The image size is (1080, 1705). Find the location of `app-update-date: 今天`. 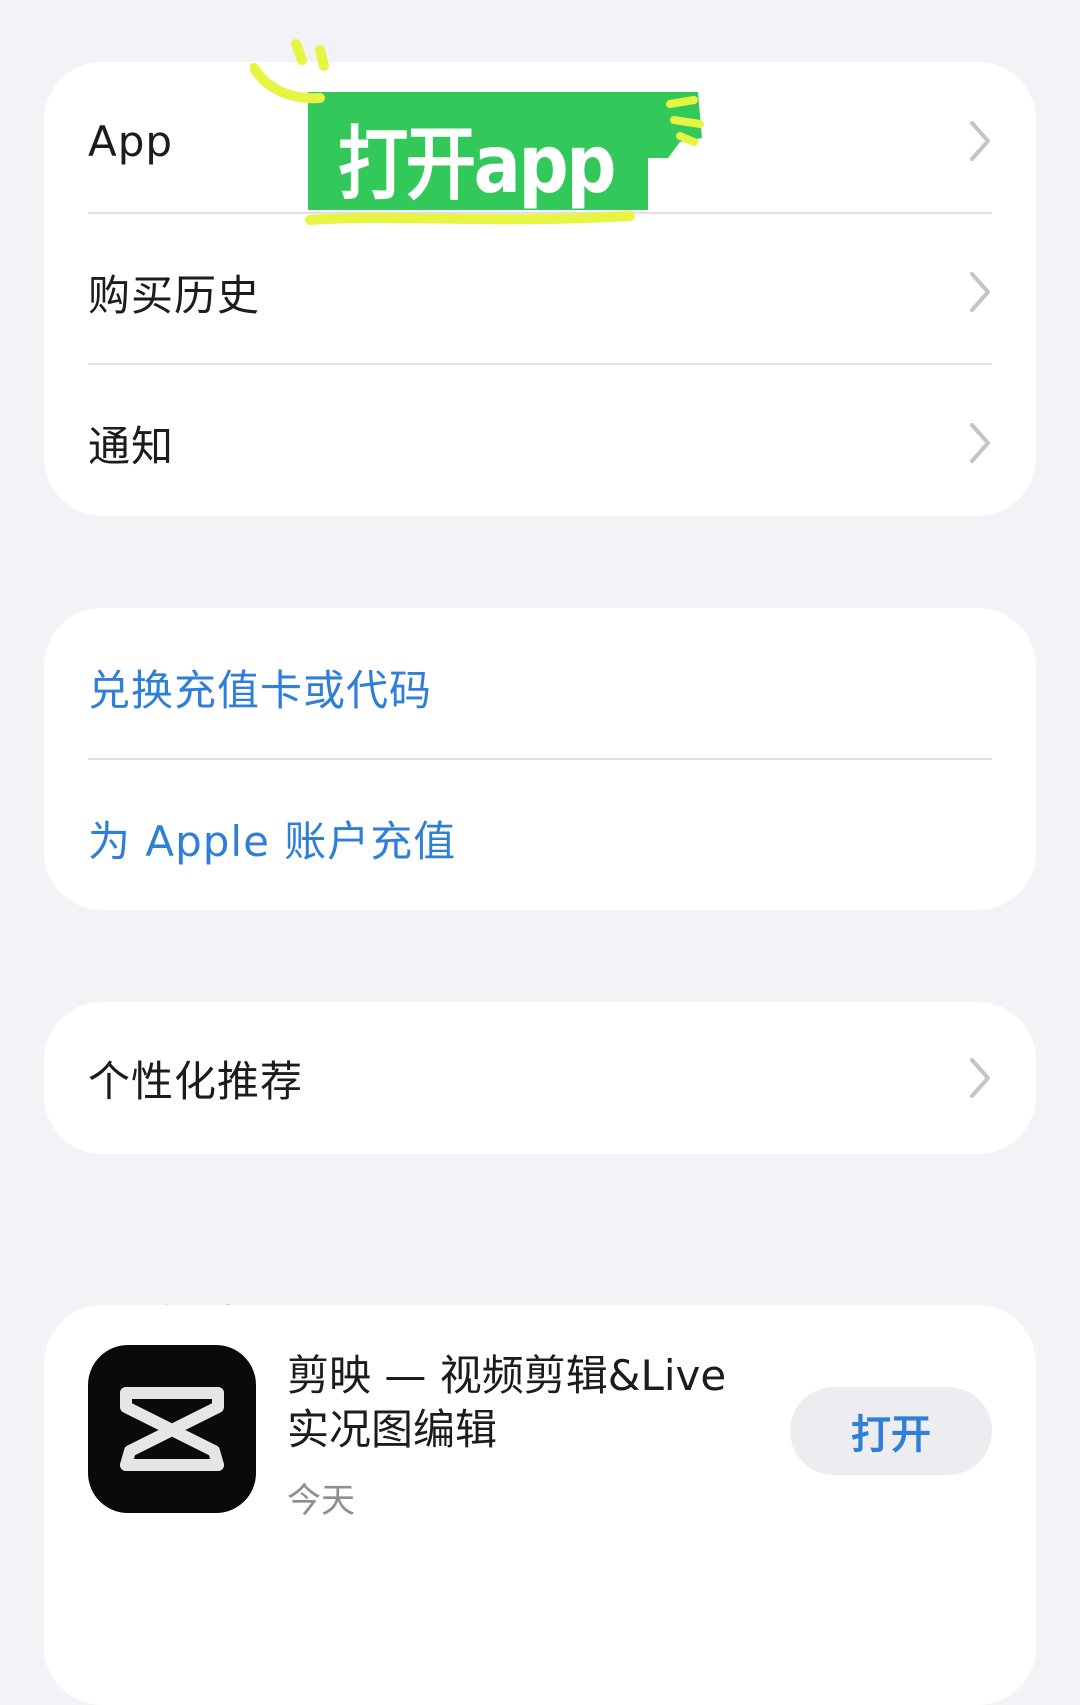

app-update-date: 今天 is located at coordinates (321, 1501).